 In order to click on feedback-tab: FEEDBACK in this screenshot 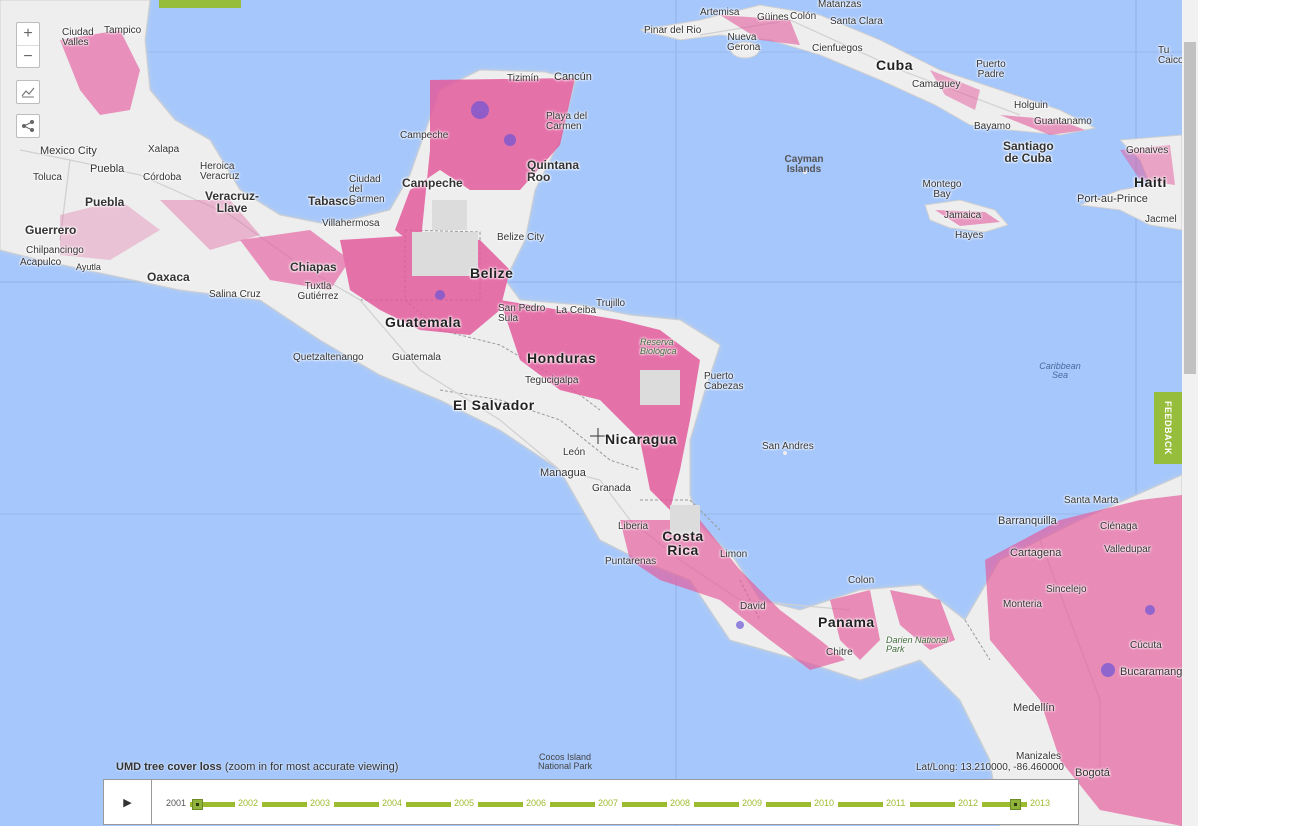, I will do `click(1168, 428)`.